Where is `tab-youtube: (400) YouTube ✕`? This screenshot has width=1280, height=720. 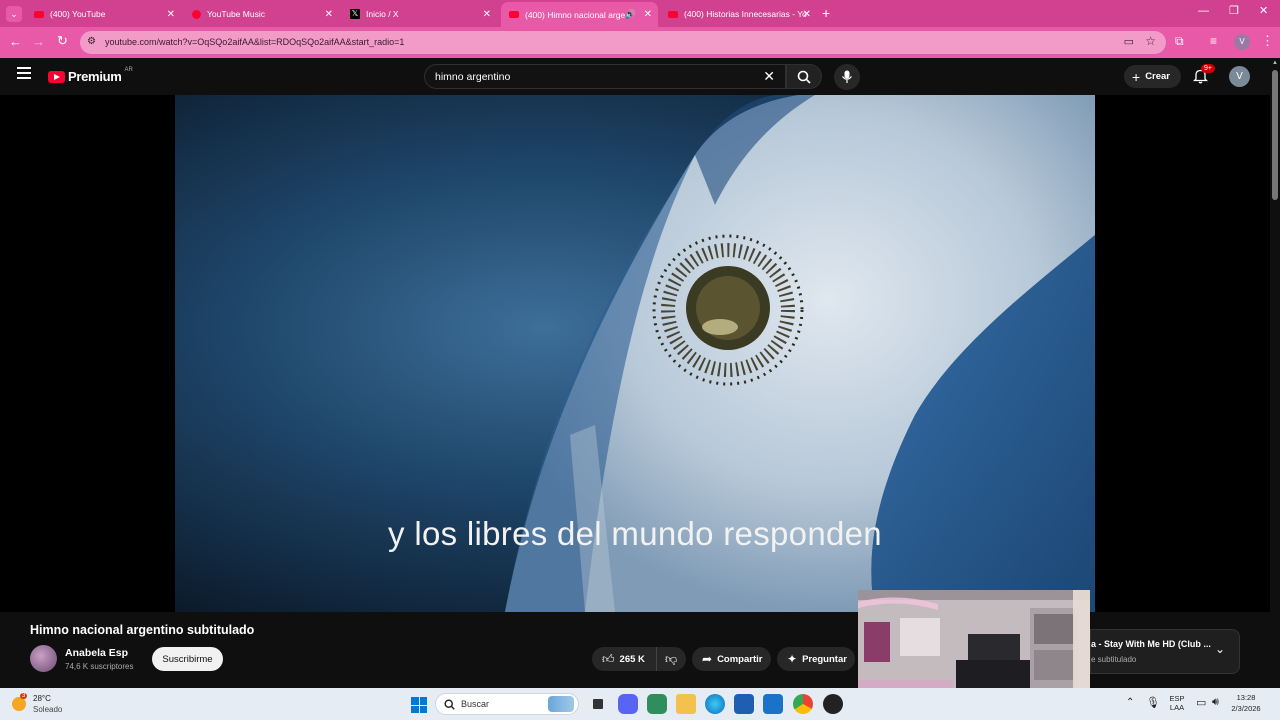
tab-youtube: (400) YouTube ✕ is located at coordinates (103, 14).